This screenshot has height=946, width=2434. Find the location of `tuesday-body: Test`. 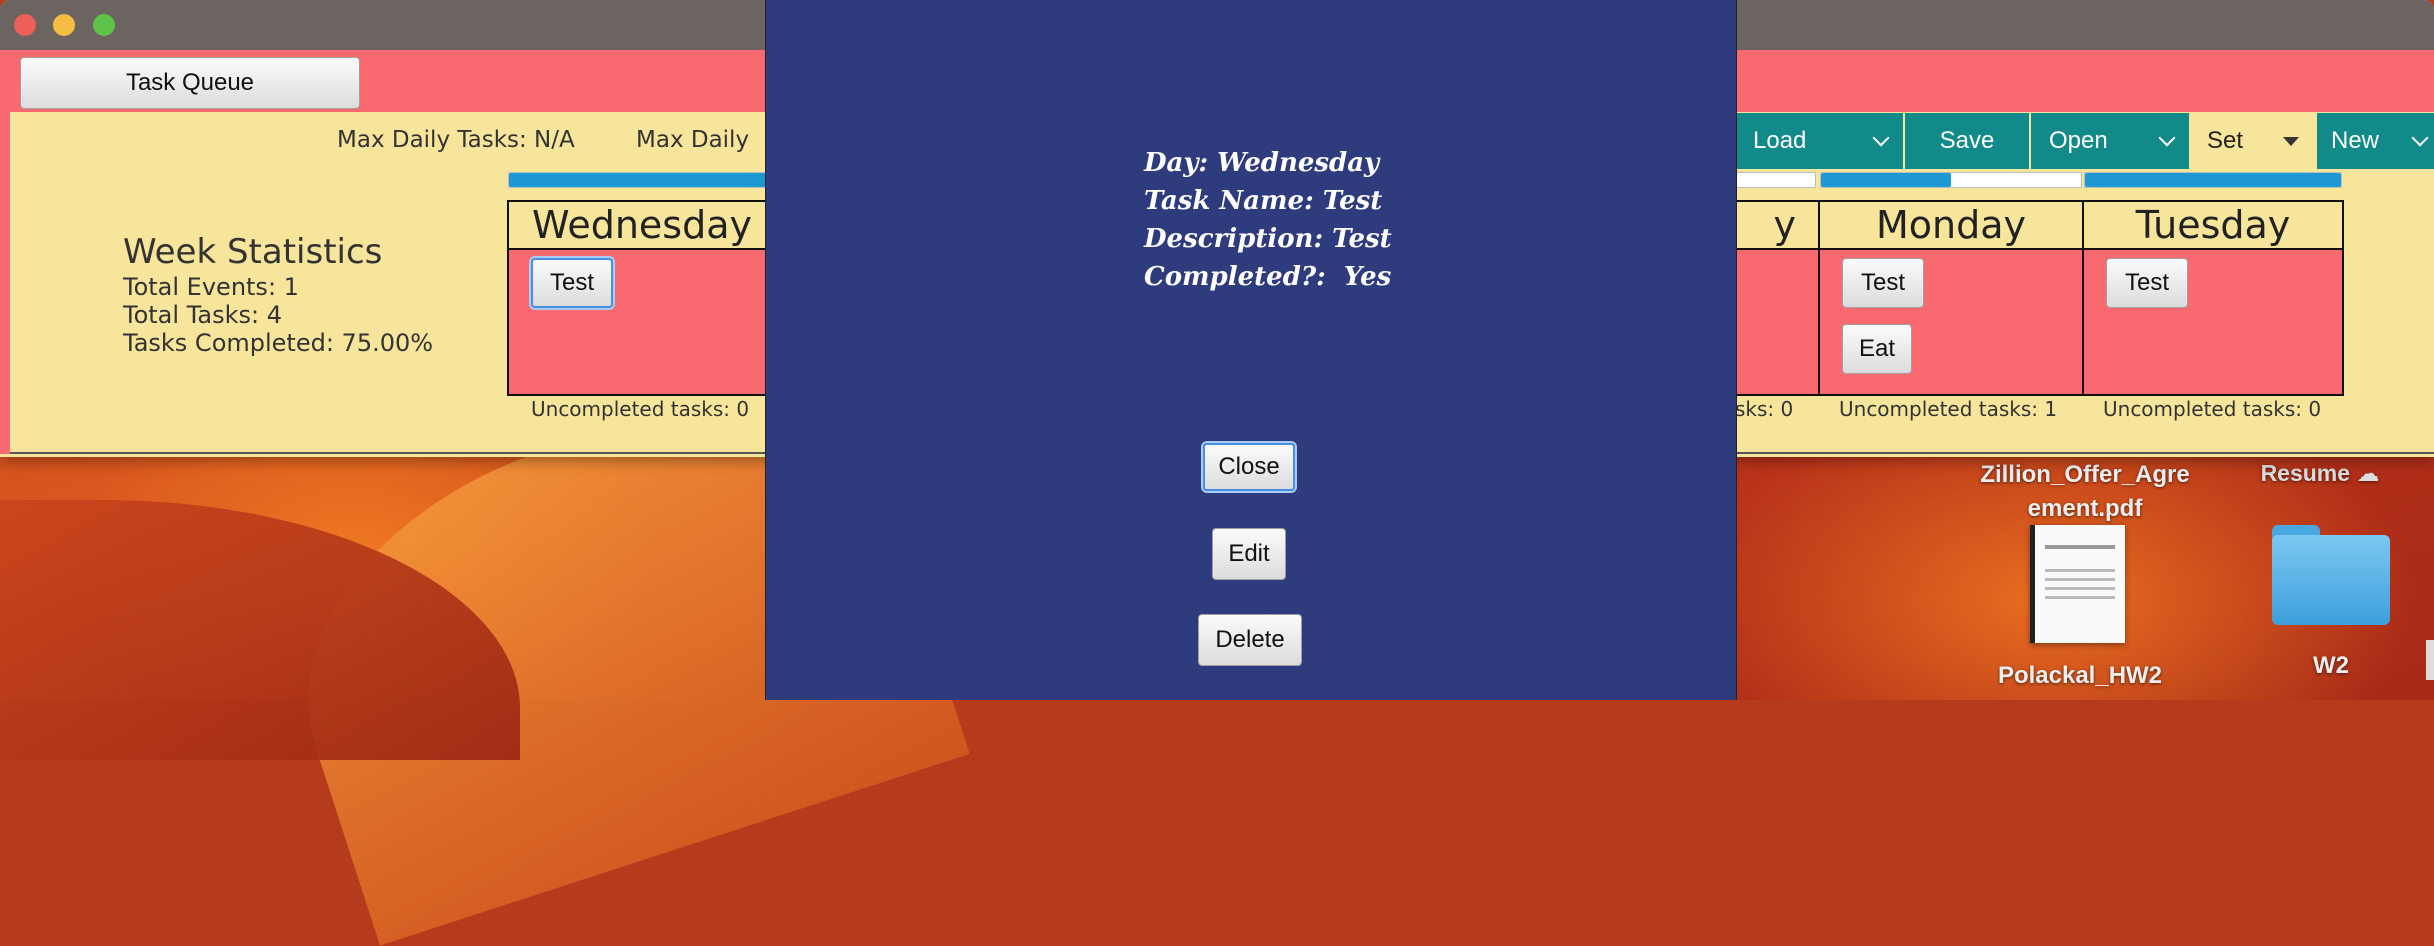

tuesday-body: Test is located at coordinates (2213, 322).